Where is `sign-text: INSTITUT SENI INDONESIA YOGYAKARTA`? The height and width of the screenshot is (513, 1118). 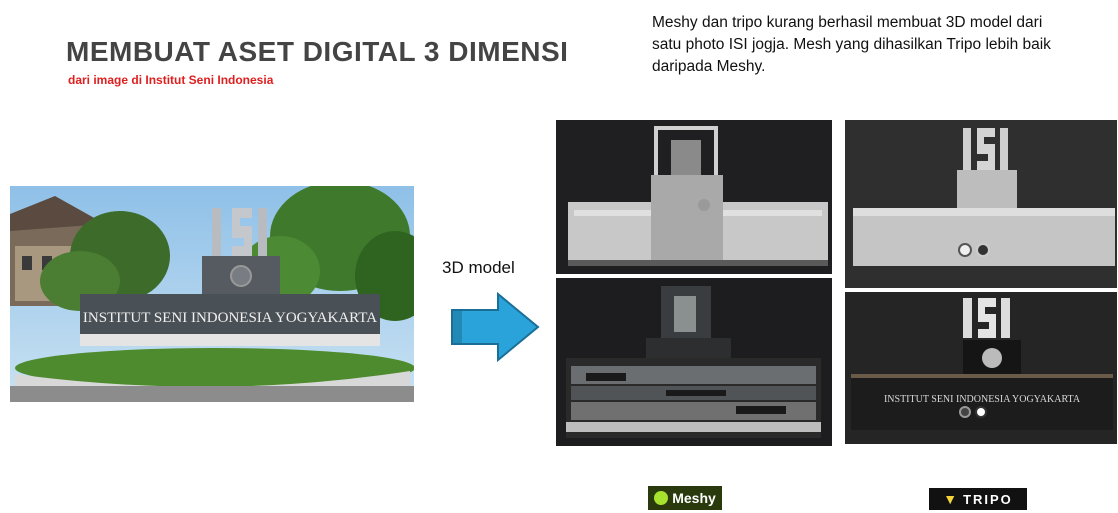 sign-text: INSTITUT SENI INDONESIA YOGYAKARTA is located at coordinates (230, 318).